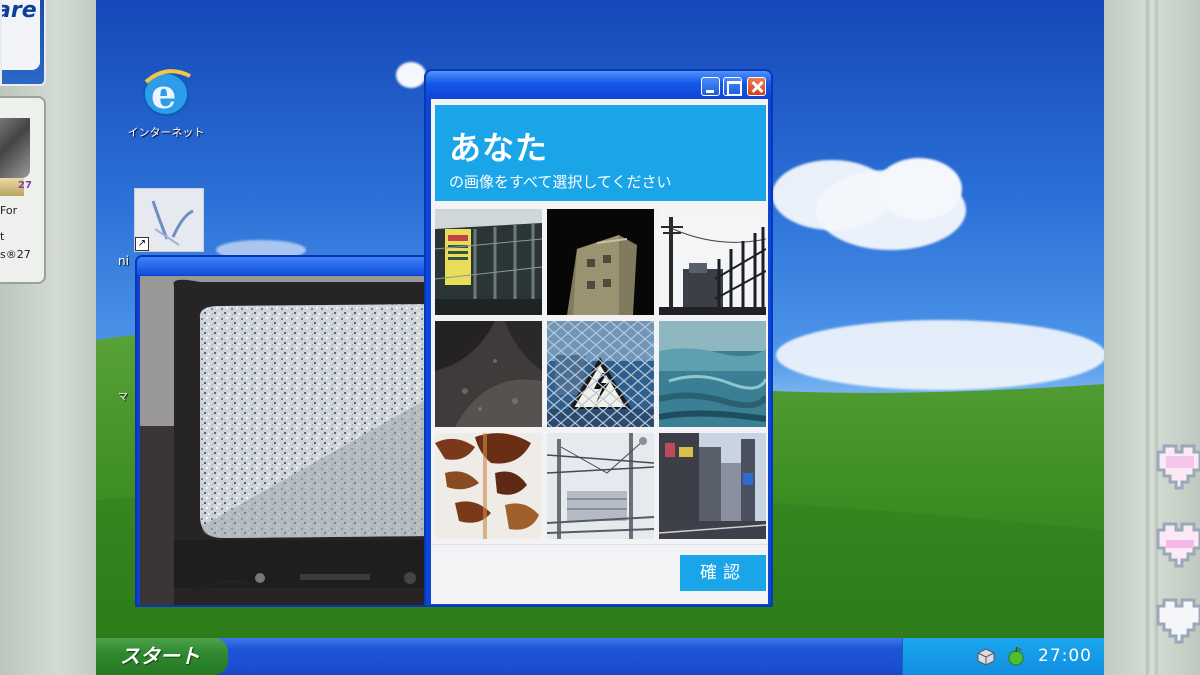  I want to click on tv-static-window, so click(285, 431).